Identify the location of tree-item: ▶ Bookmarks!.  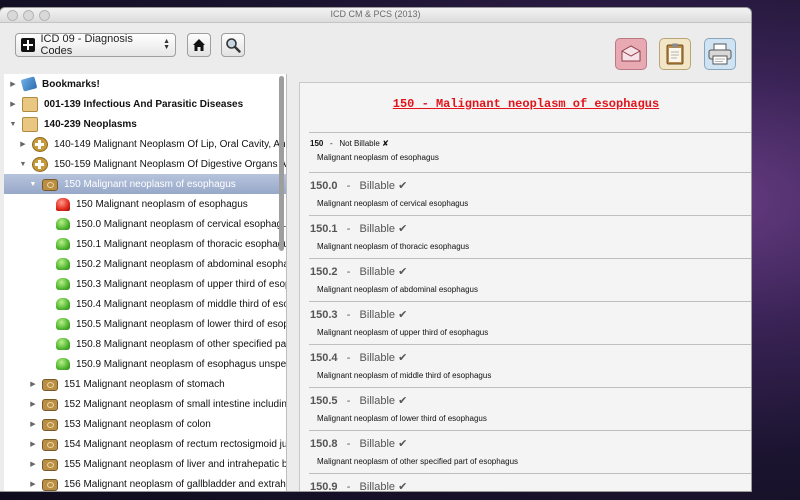
(145, 84).